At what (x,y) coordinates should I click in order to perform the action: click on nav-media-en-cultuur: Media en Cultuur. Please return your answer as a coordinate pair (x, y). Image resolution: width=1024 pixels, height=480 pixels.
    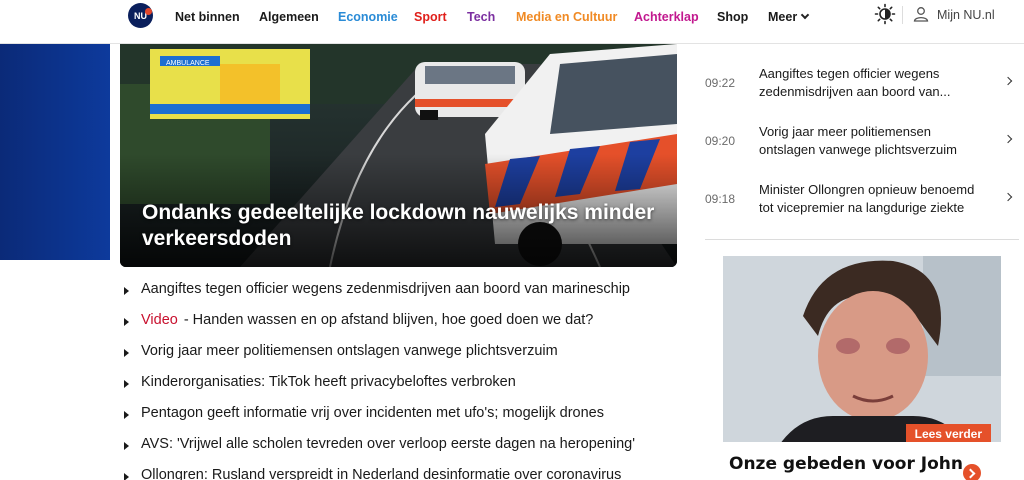
    Looking at the image, I should click on (566, 17).